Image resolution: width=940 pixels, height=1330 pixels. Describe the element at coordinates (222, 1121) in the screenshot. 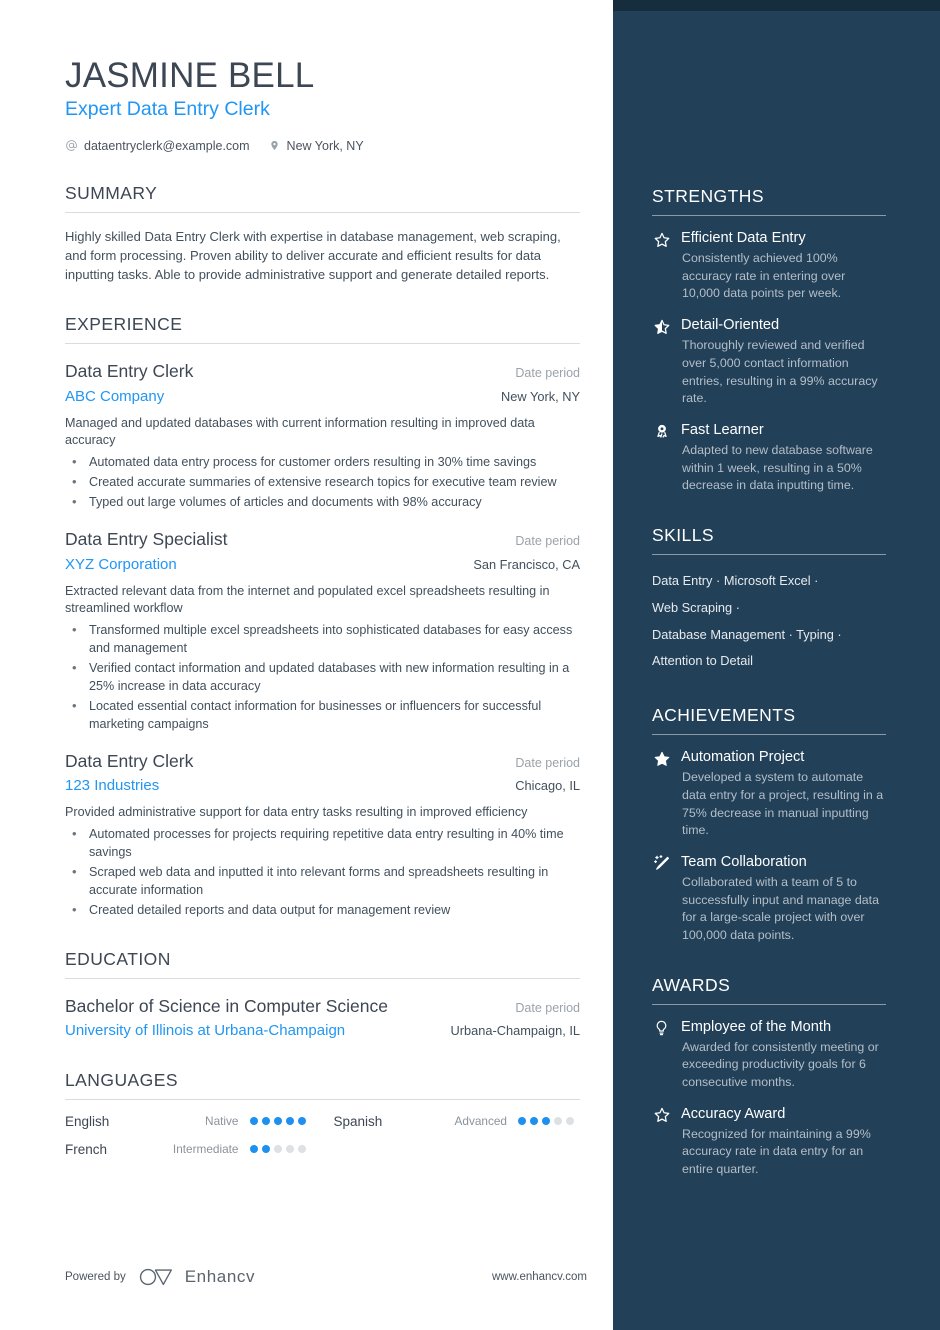

I see `language-level: Native` at that location.